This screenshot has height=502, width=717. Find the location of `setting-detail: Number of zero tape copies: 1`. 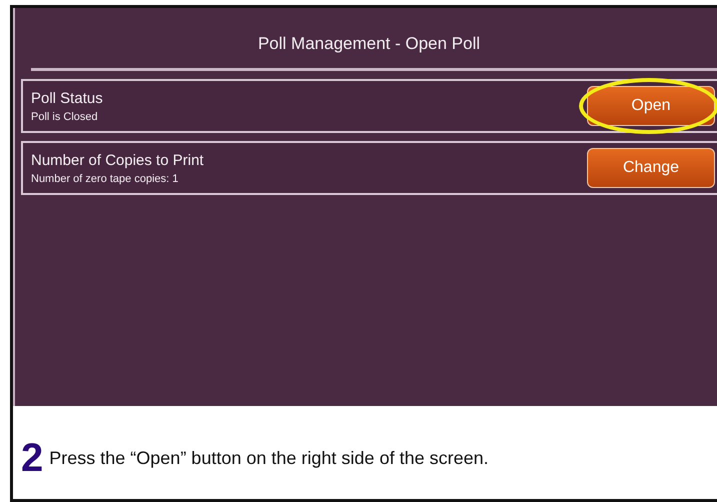

setting-detail: Number of zero tape copies: 1 is located at coordinates (105, 178).